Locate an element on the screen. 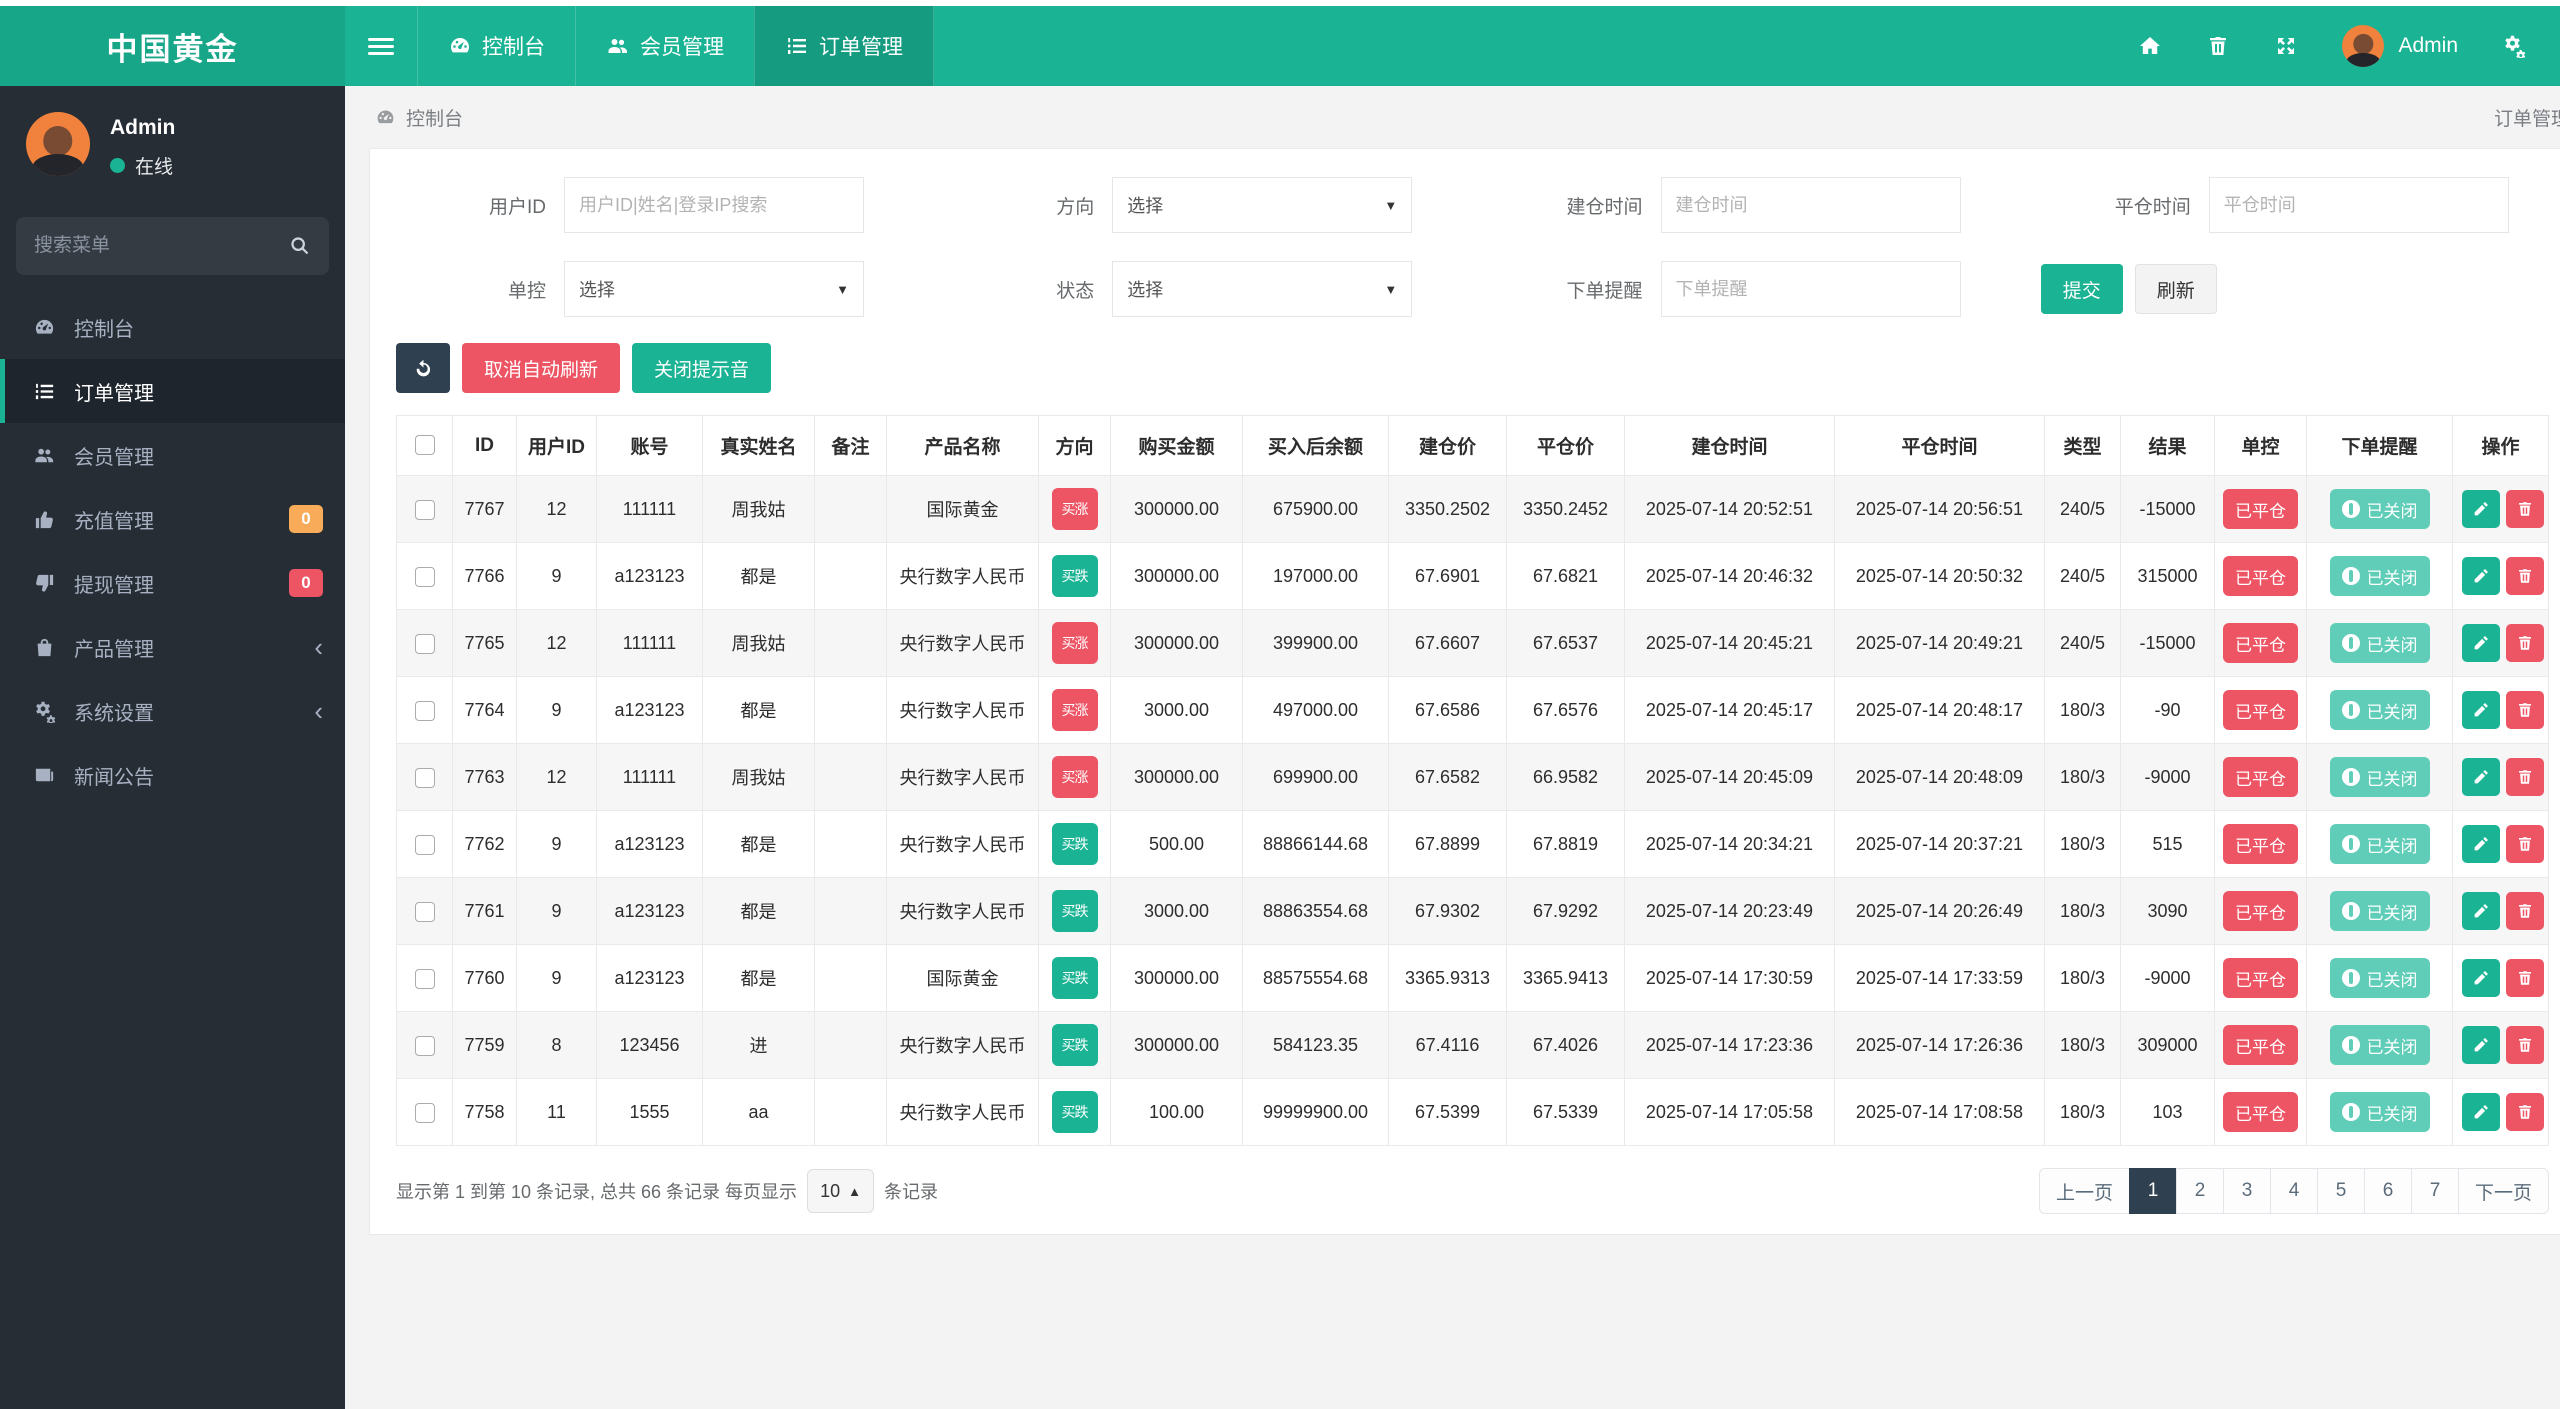 The height and width of the screenshot is (1409, 2560). status-select: 选择 ▼ is located at coordinates (1262, 289).